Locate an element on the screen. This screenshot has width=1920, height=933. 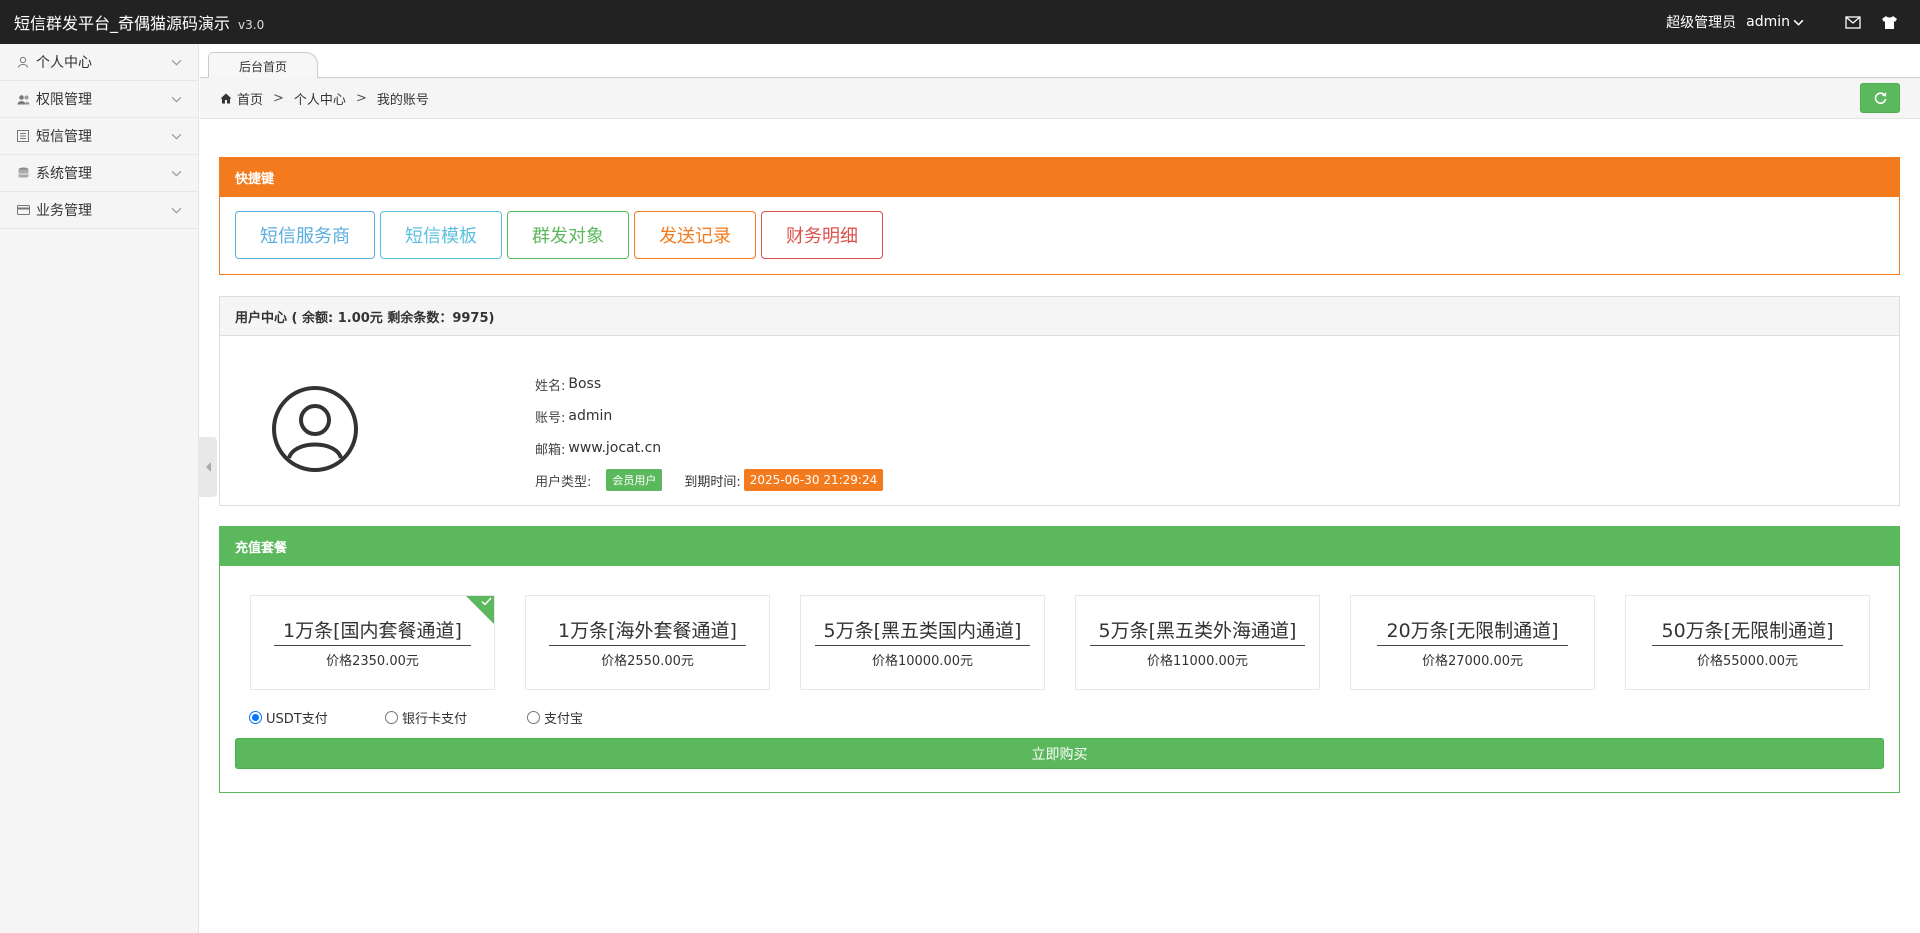
user-type-row: 用户类型: 会员用户 到期时间: 2025-06-30 21:29:24 is located at coordinates (709, 480).